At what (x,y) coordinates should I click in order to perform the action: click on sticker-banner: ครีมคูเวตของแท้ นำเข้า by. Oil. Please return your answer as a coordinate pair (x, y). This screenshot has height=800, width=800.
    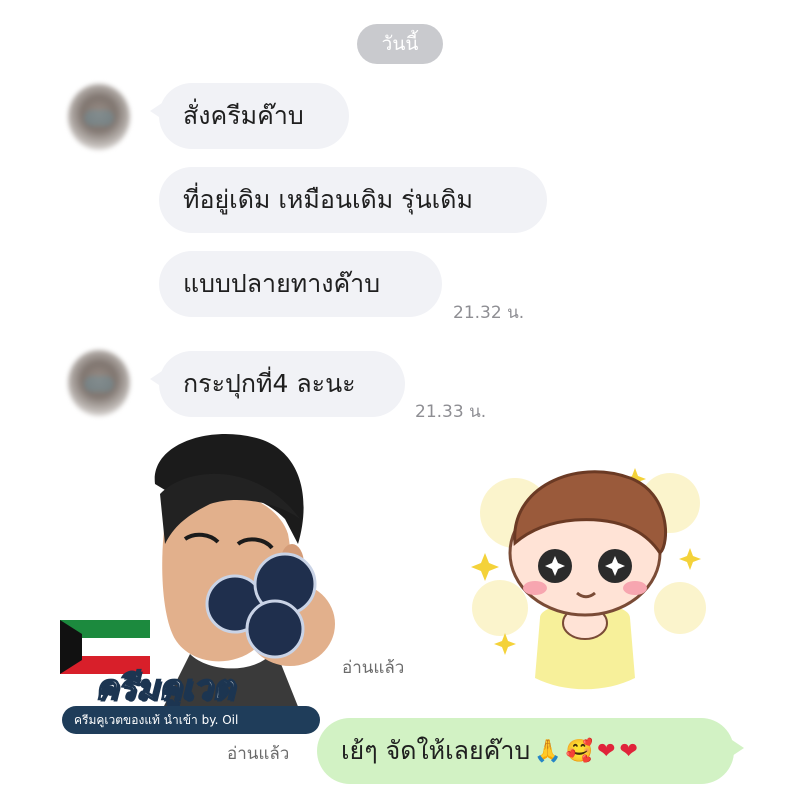
    Looking at the image, I should click on (191, 720).